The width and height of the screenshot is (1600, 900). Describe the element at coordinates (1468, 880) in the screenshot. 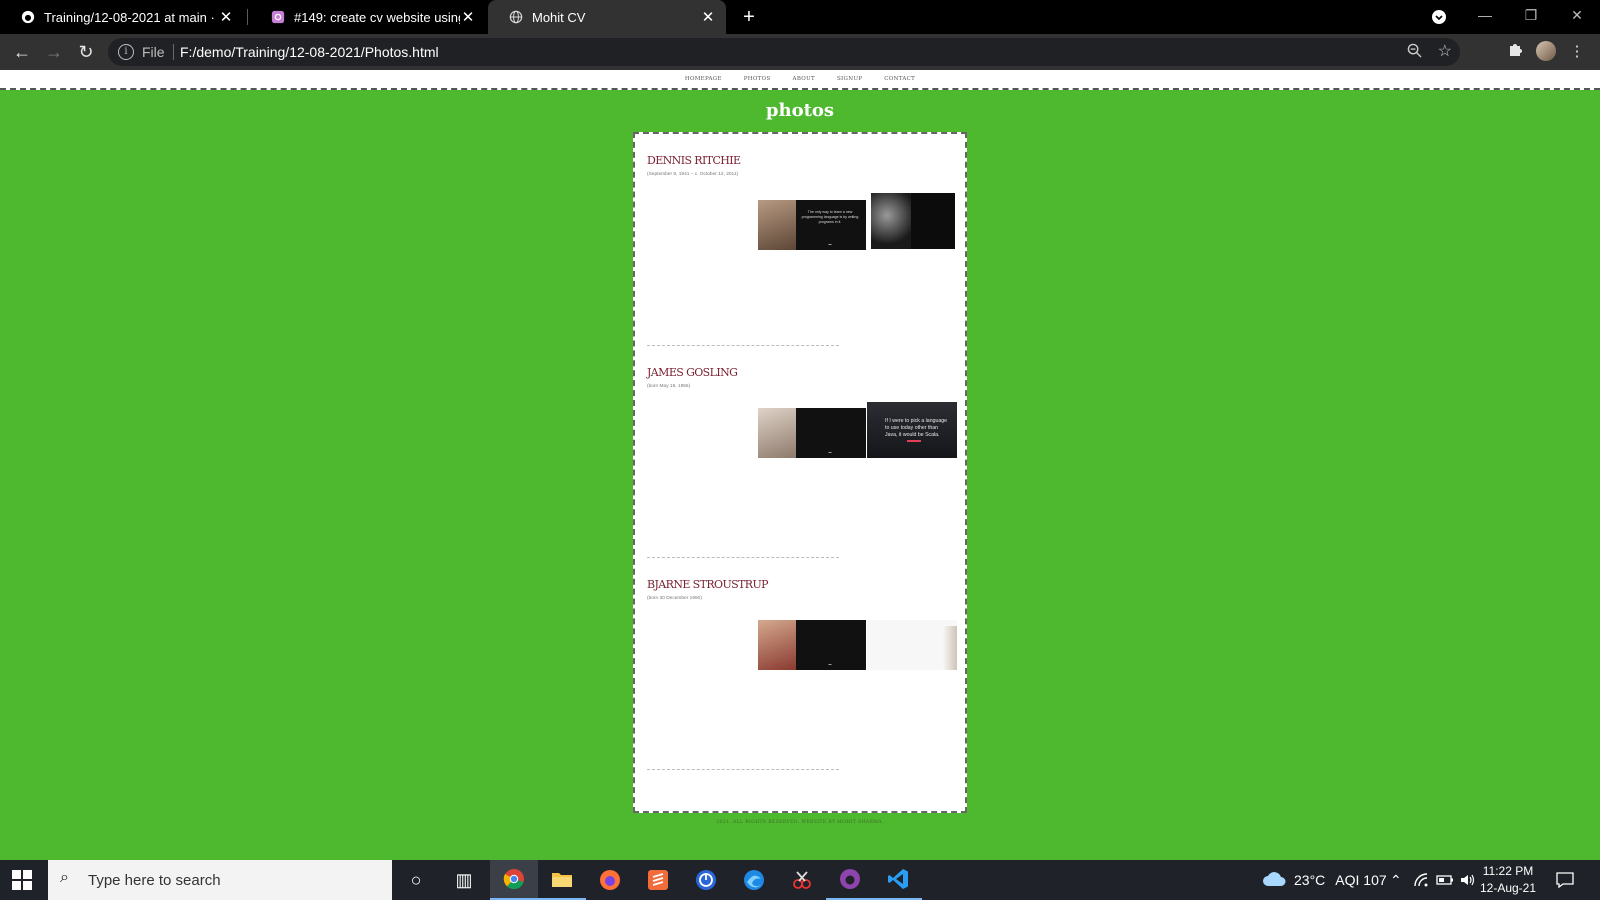

I see `volume-icon` at that location.